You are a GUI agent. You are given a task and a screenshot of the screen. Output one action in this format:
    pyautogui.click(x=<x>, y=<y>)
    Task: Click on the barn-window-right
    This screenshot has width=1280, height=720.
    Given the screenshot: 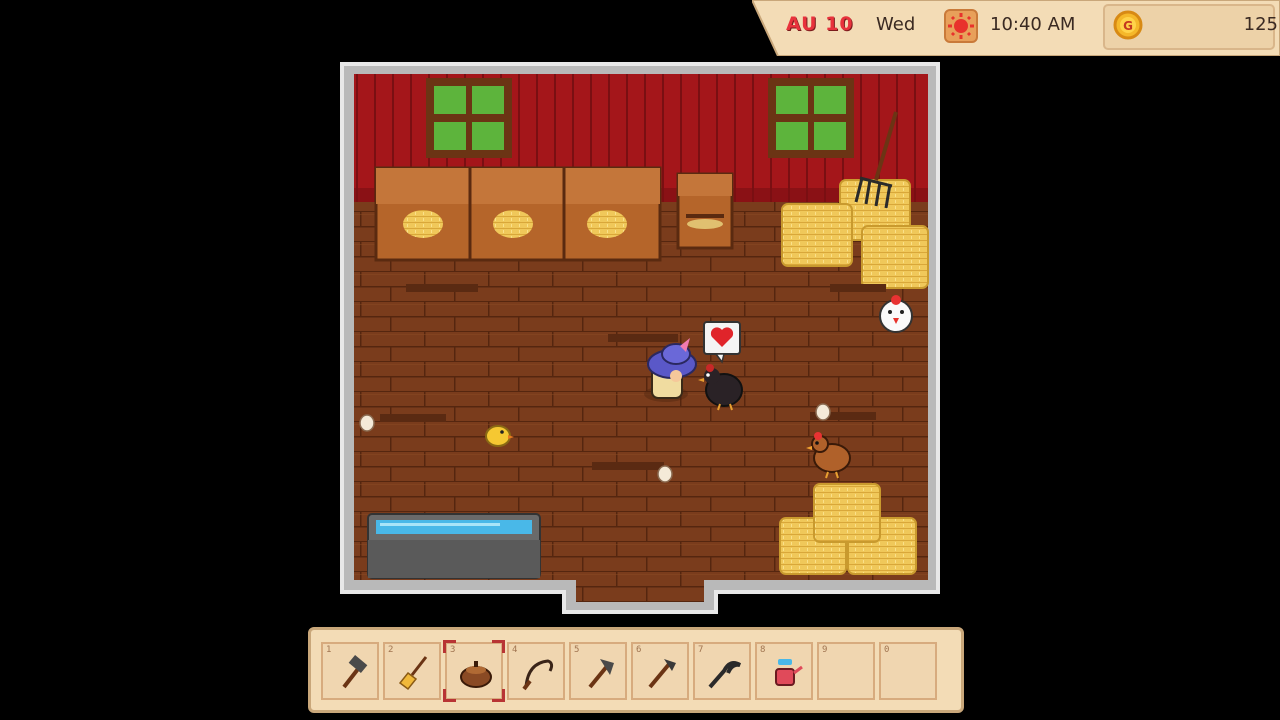 What is the action you would take?
    pyautogui.click(x=811, y=118)
    